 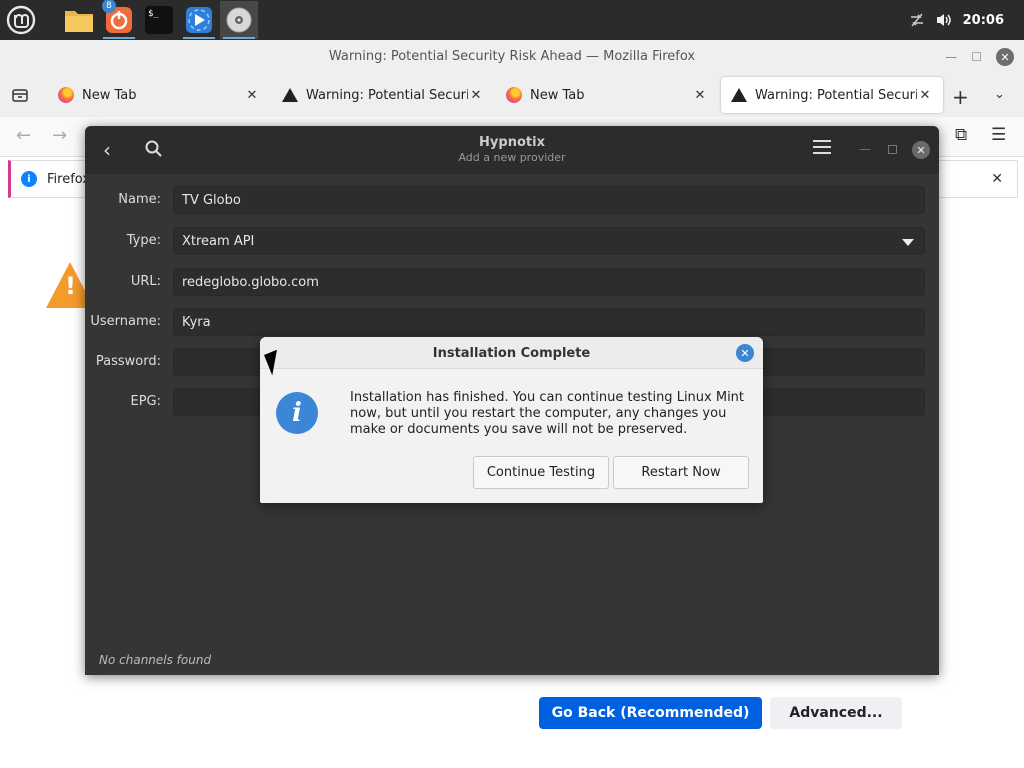 I want to click on type-row: Type: Xtream API, so click(x=512, y=241).